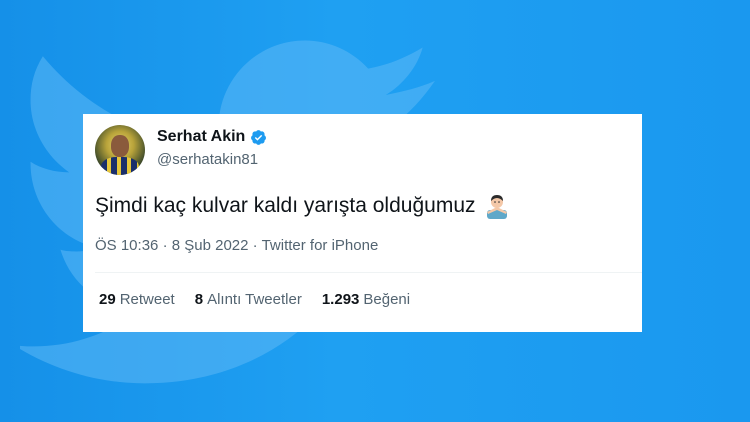 This screenshot has height=422, width=750. Describe the element at coordinates (207, 159) in the screenshot. I see `author-handle: @serhatakin81` at that location.